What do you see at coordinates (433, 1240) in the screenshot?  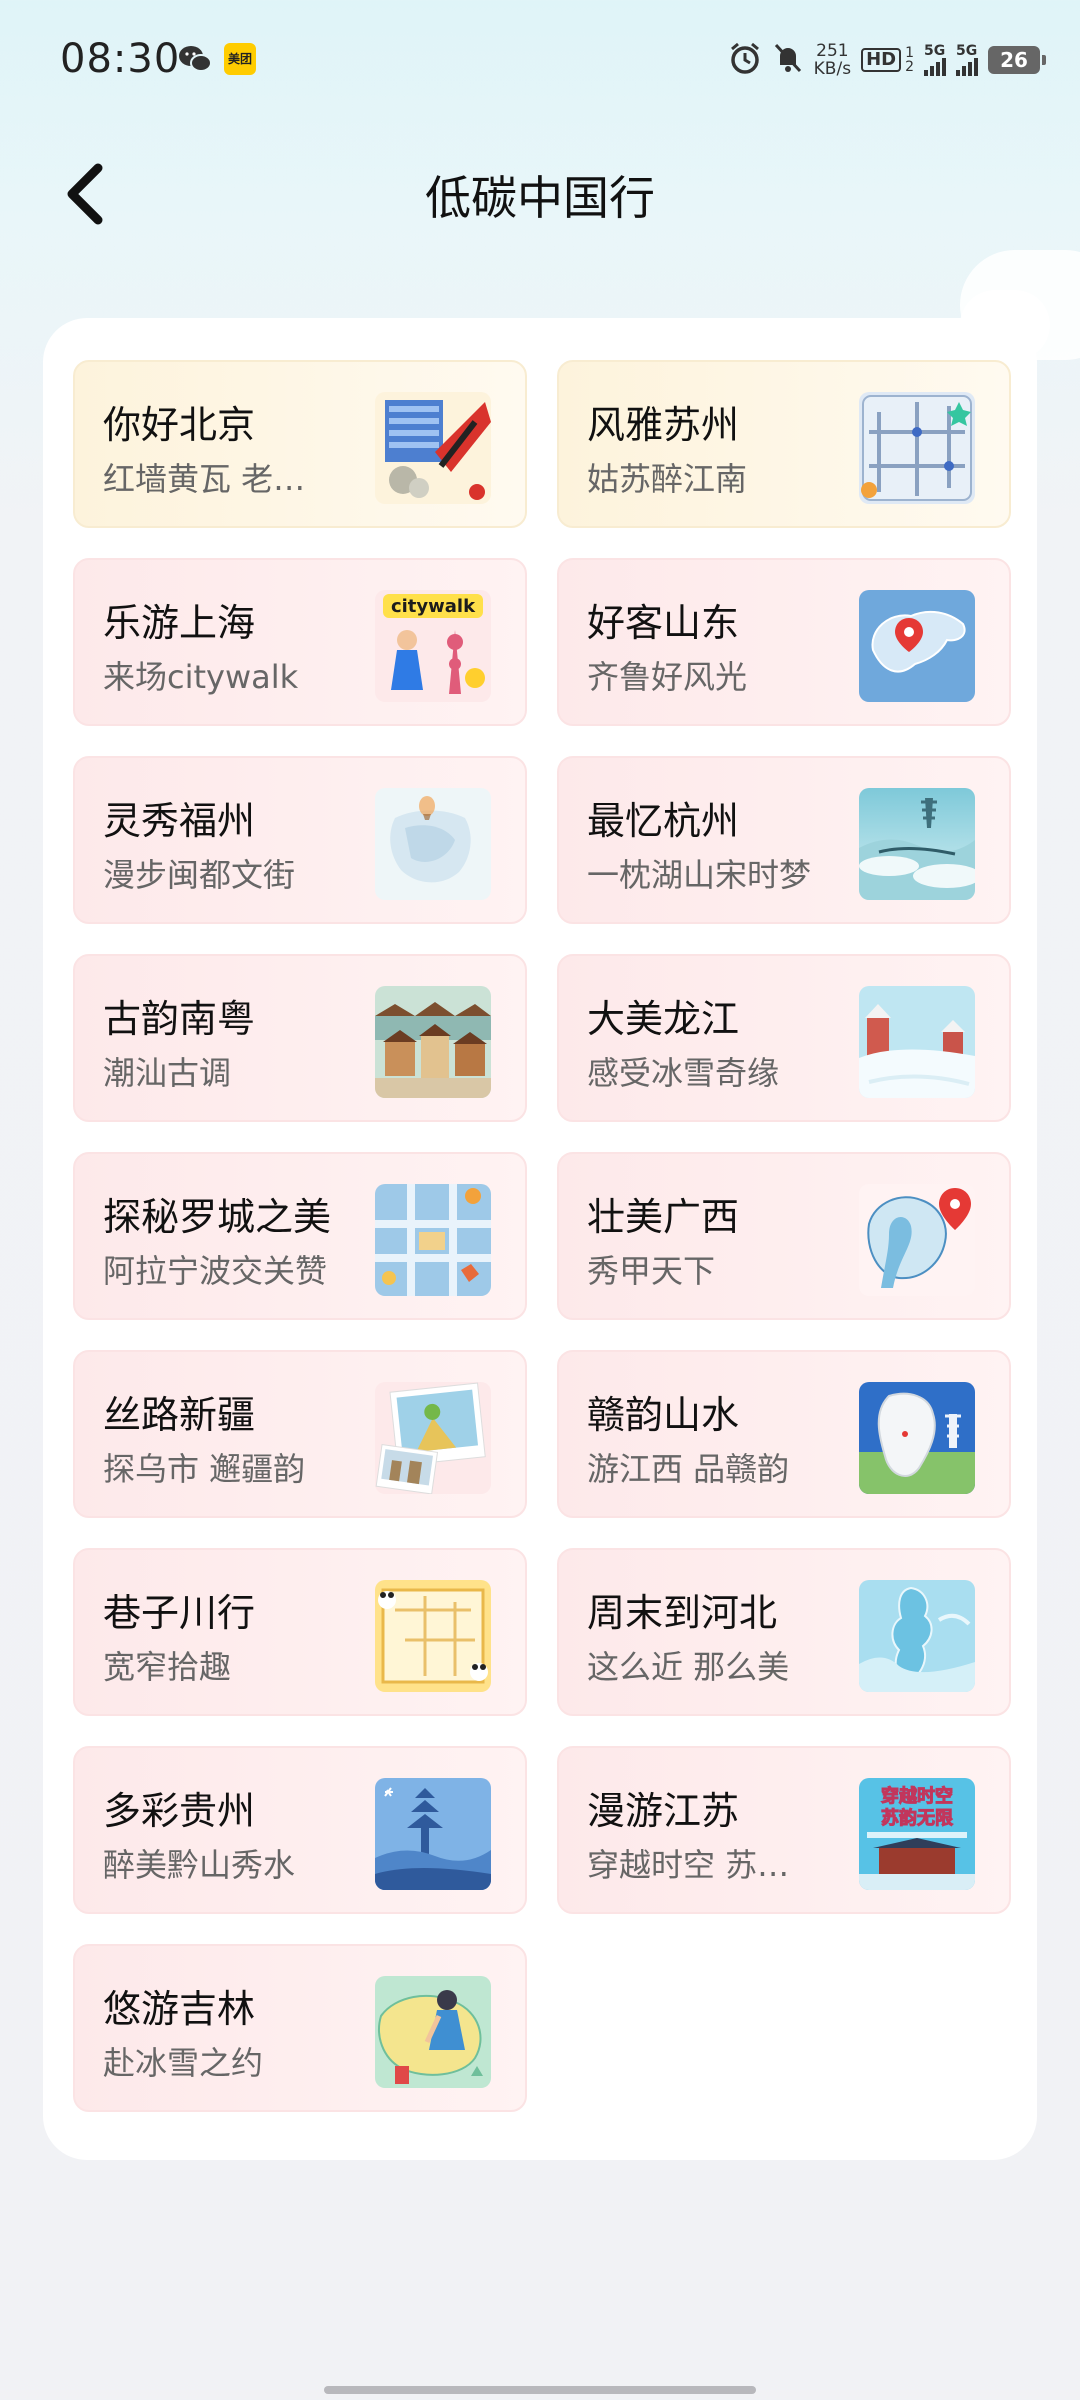 I see `ningbo-map-icon` at bounding box center [433, 1240].